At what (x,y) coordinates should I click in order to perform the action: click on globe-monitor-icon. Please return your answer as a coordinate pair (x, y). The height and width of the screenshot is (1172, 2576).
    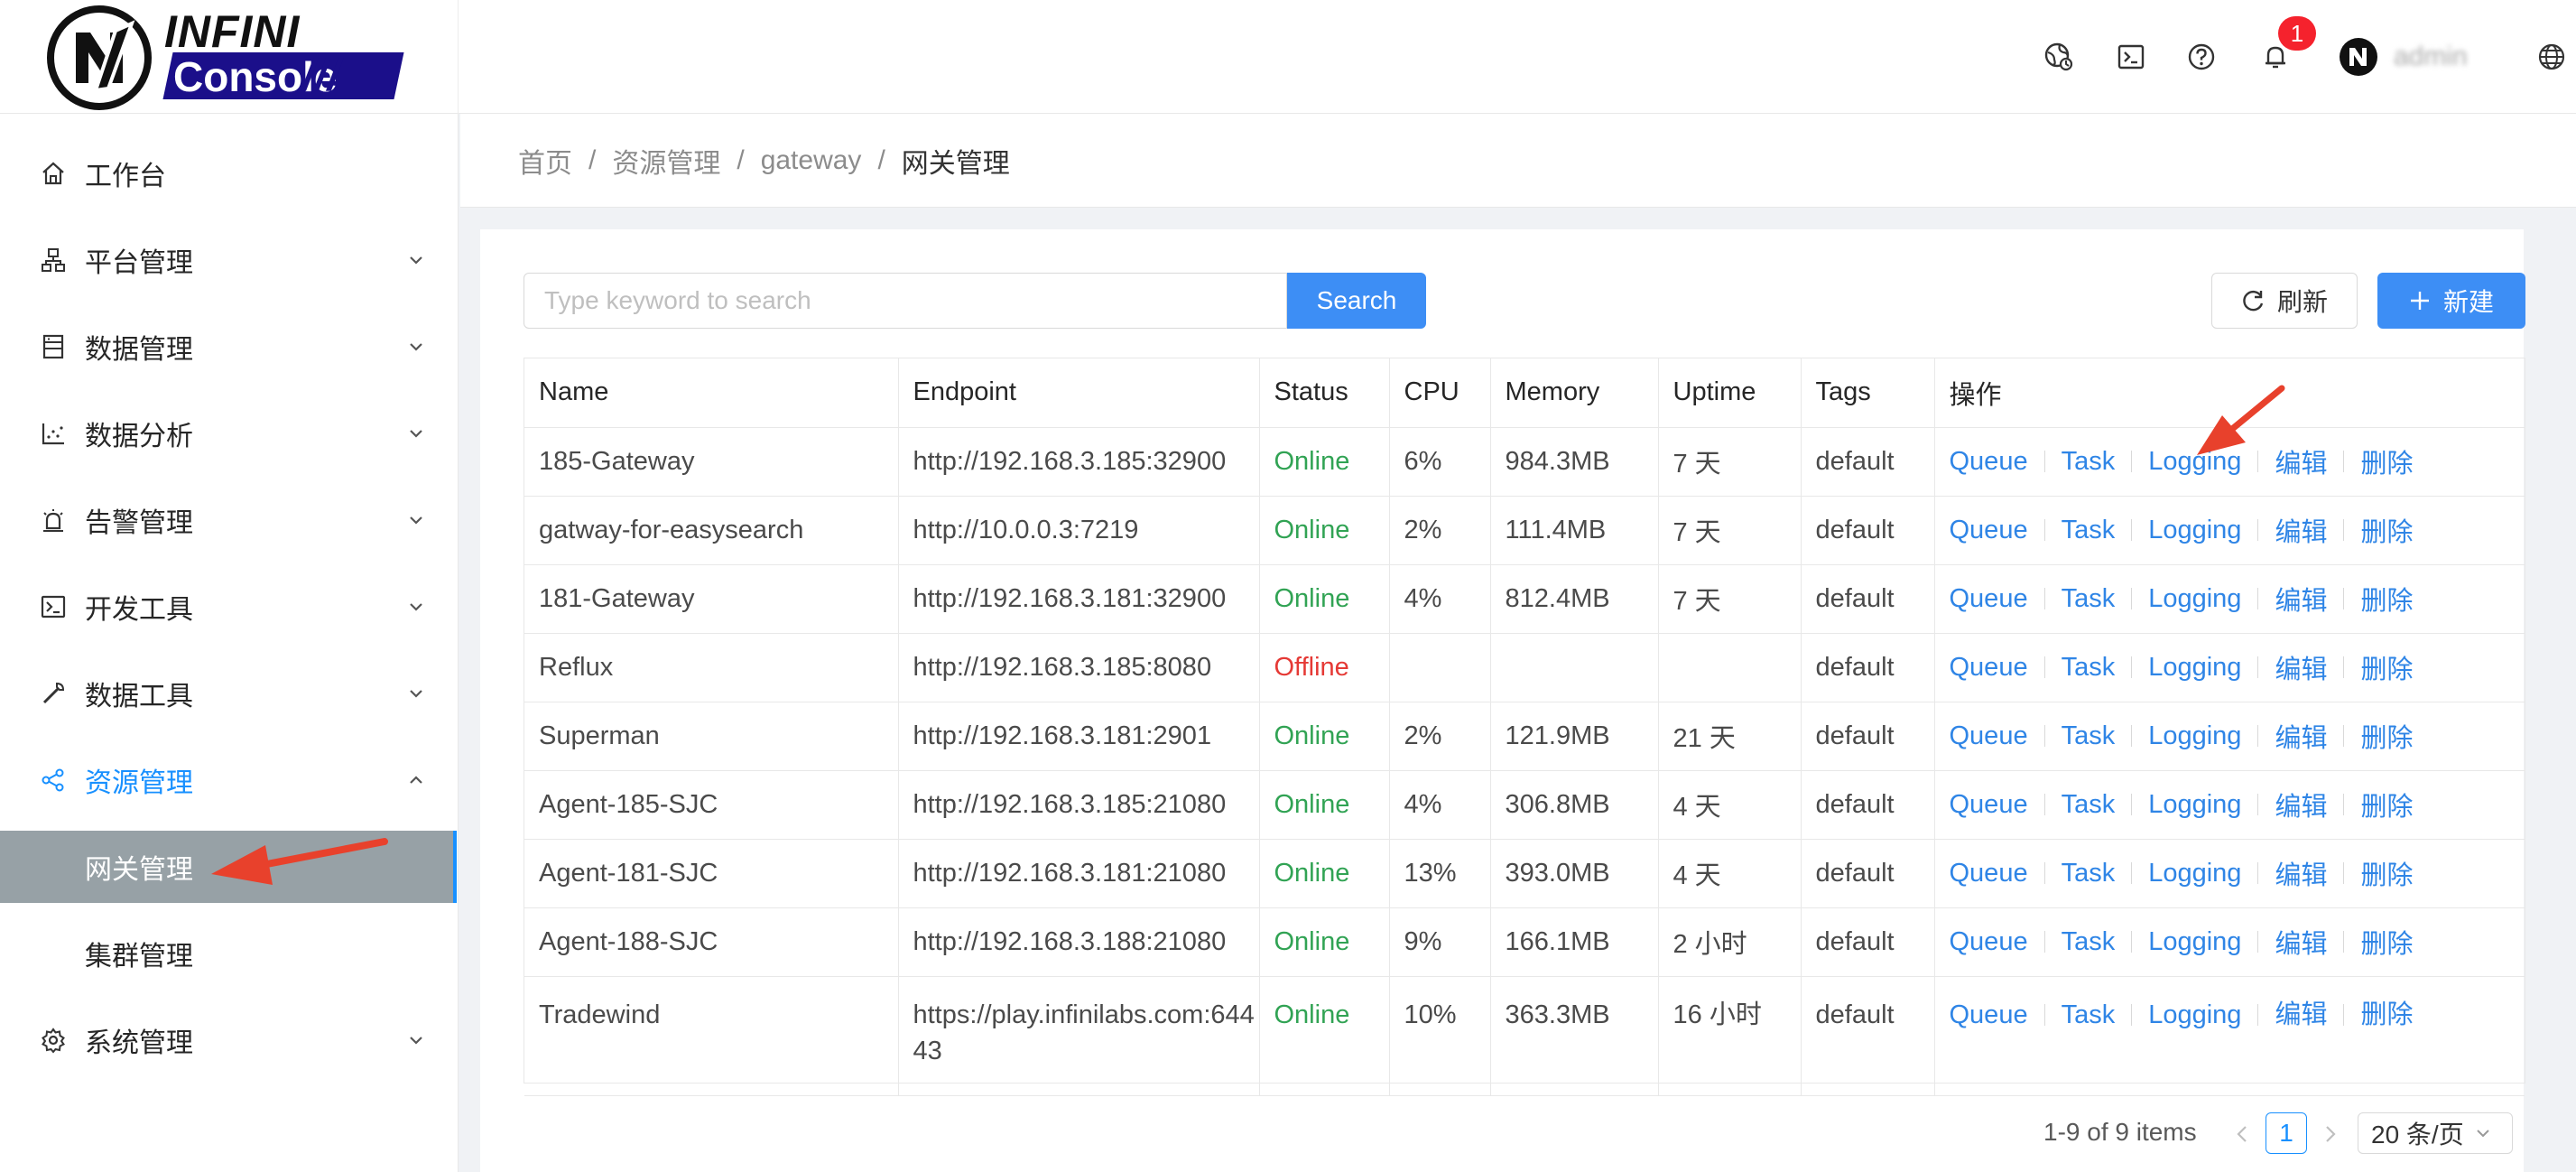
    Looking at the image, I should click on (2059, 57).